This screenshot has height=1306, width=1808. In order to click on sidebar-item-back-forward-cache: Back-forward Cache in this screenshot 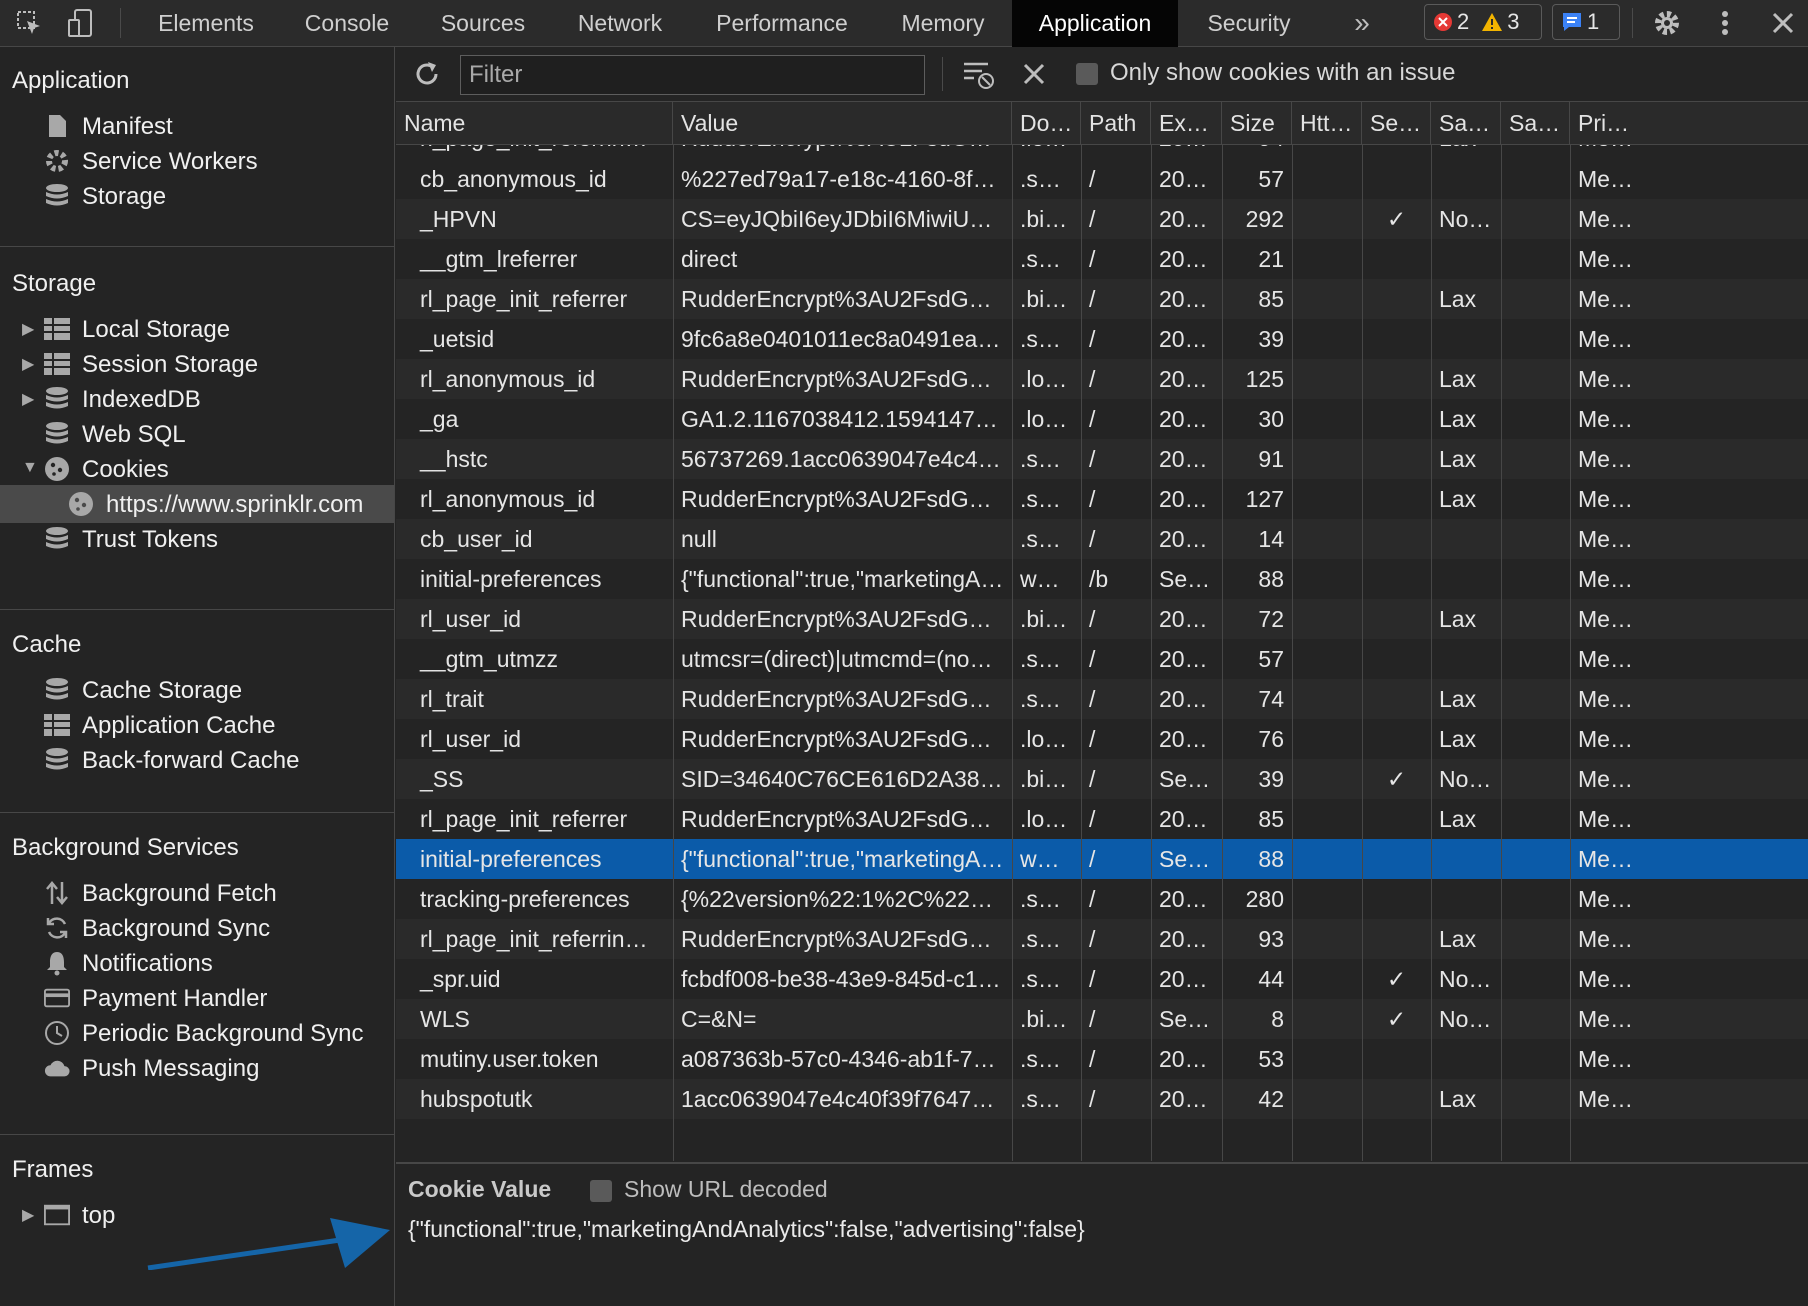, I will do `click(197, 760)`.